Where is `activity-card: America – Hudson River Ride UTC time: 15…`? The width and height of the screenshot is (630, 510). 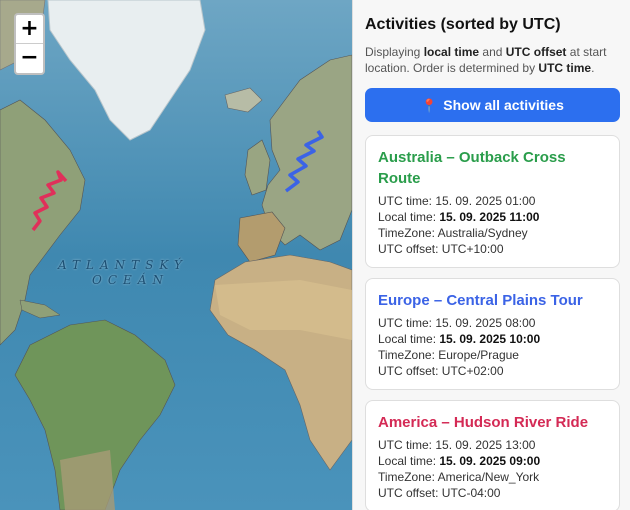 activity-card: America – Hudson River Ride UTC time: 15… is located at coordinates (492, 455).